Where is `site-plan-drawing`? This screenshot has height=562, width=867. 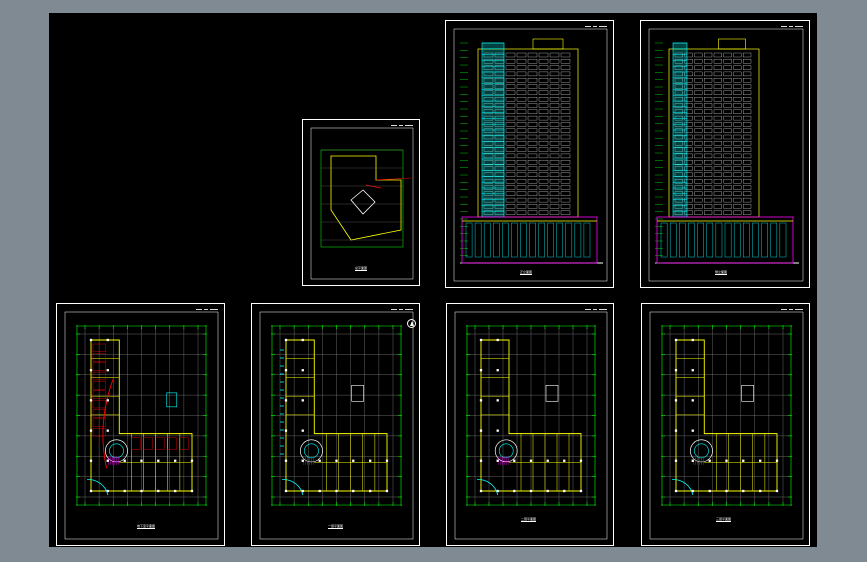
site-plan-drawing is located at coordinates (362, 203).